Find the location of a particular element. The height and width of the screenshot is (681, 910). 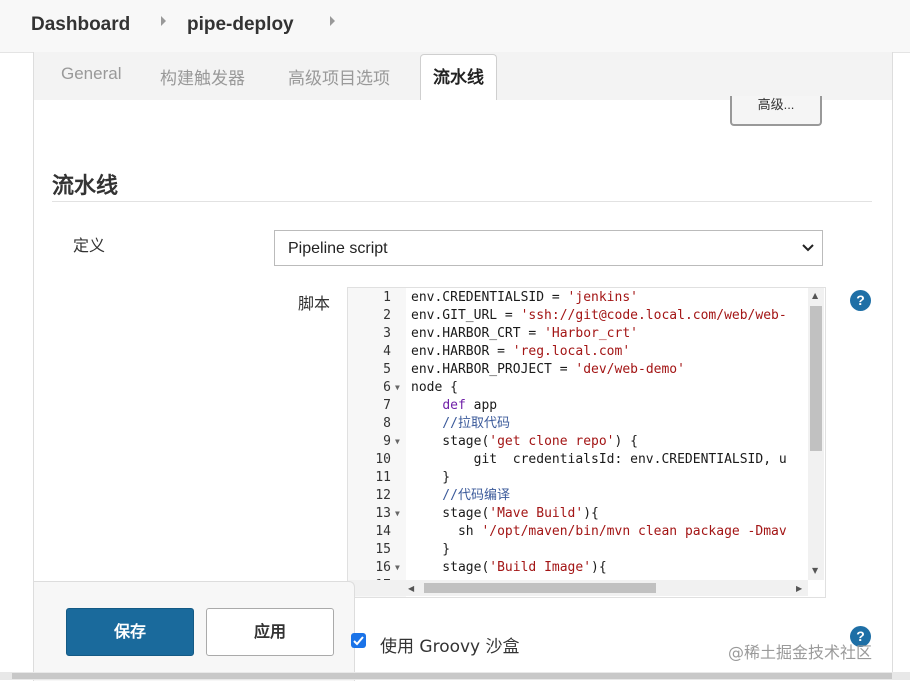

line-number: 5 is located at coordinates (387, 369).